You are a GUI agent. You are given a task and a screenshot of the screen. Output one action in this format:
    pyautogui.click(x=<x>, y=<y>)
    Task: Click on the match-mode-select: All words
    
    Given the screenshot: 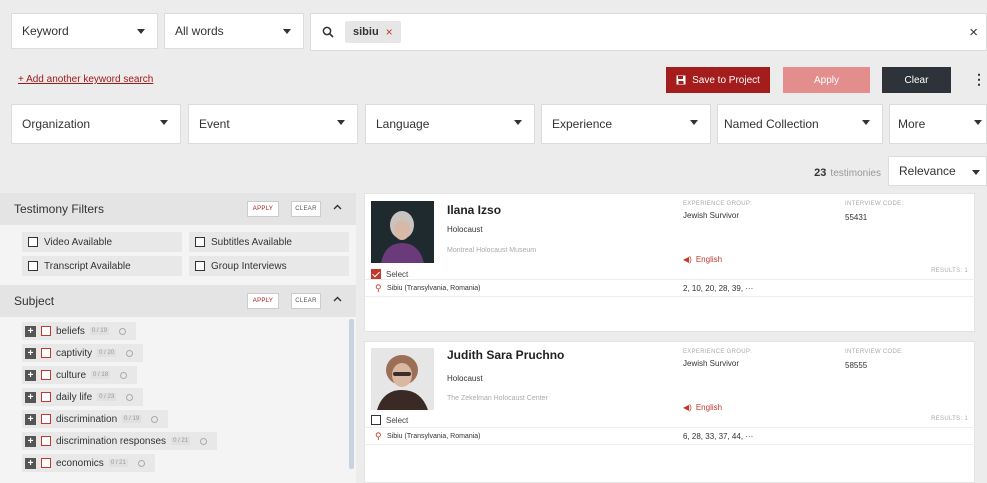 What is the action you would take?
    pyautogui.click(x=234, y=31)
    